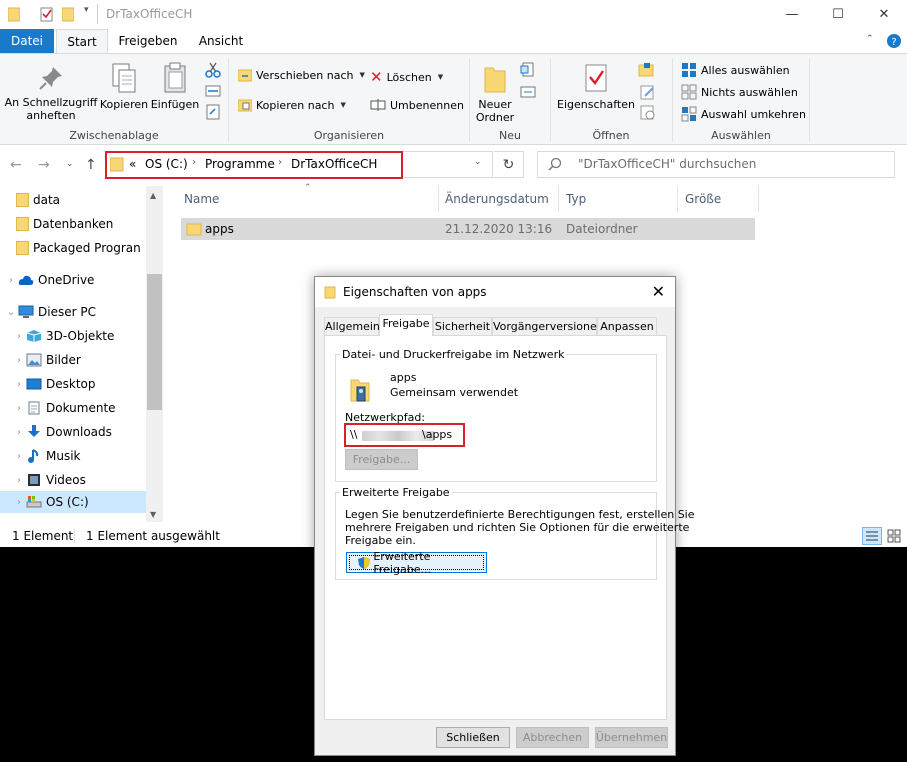  What do you see at coordinates (647, 70) in the screenshot?
I see `open-icon` at bounding box center [647, 70].